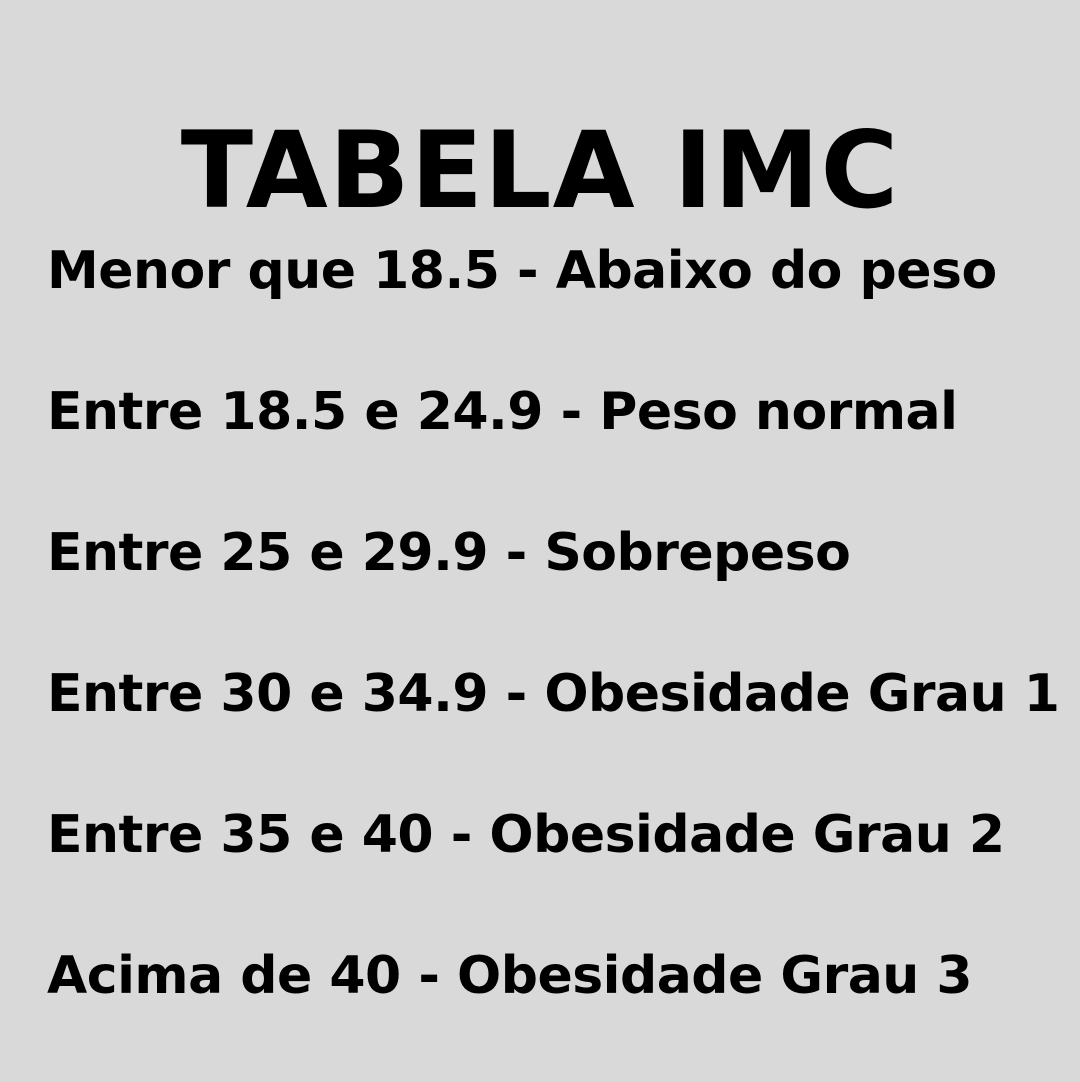 The width and height of the screenshot is (1080, 1082). I want to click on page-title: TABELA IMC, so click(540, 171).